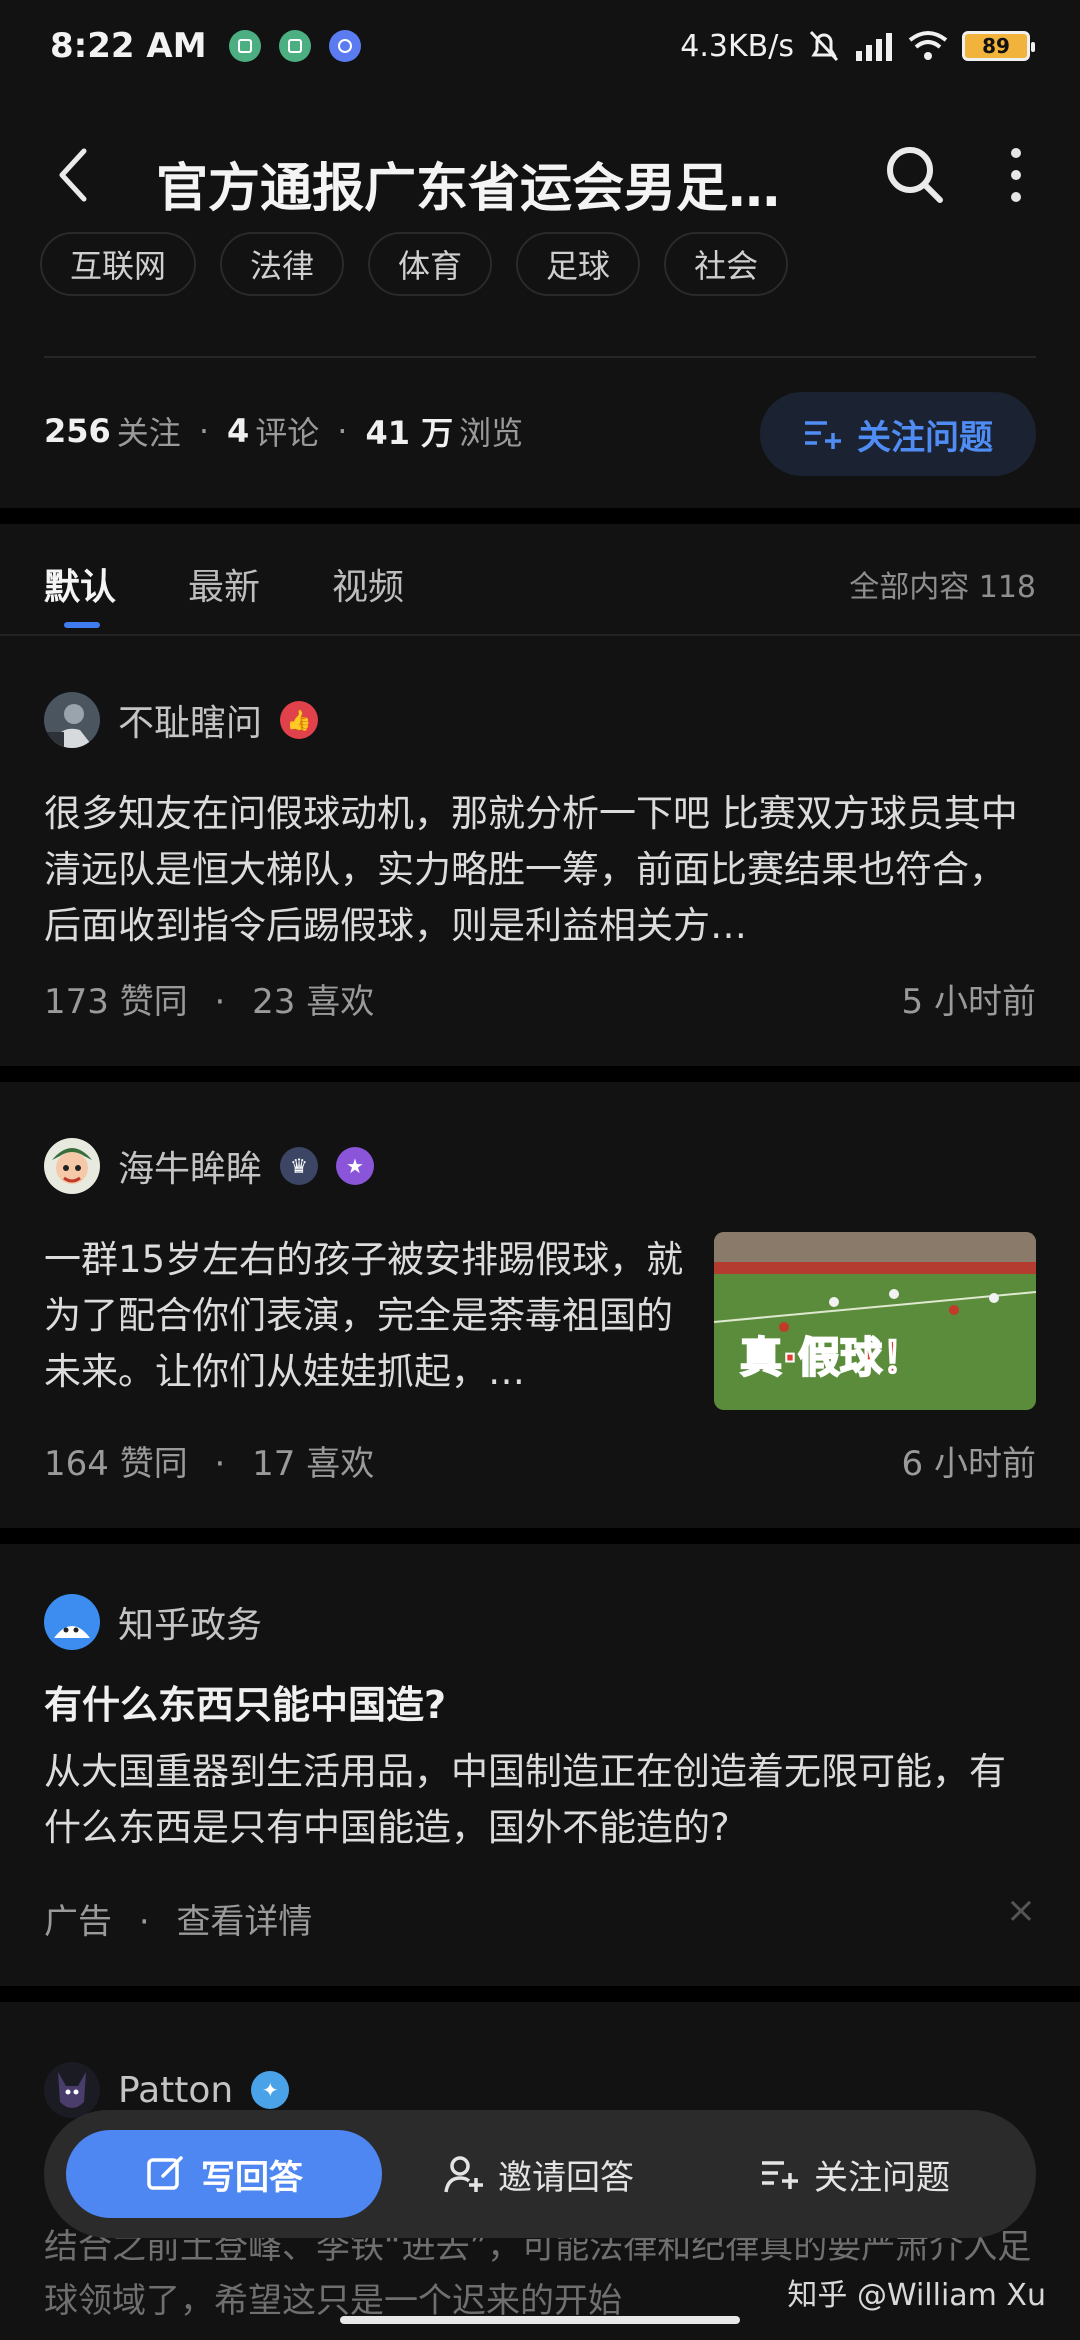 Image resolution: width=1080 pixels, height=2340 pixels. What do you see at coordinates (737, 46) in the screenshot?
I see `network-speed: 4.3KB/s` at bounding box center [737, 46].